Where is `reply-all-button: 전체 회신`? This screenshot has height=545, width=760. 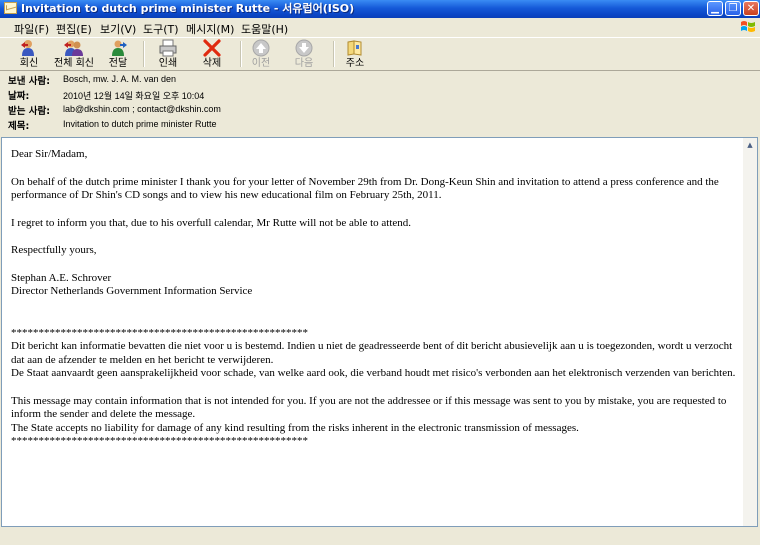
reply-all-button: 전체 회신 is located at coordinates (74, 54).